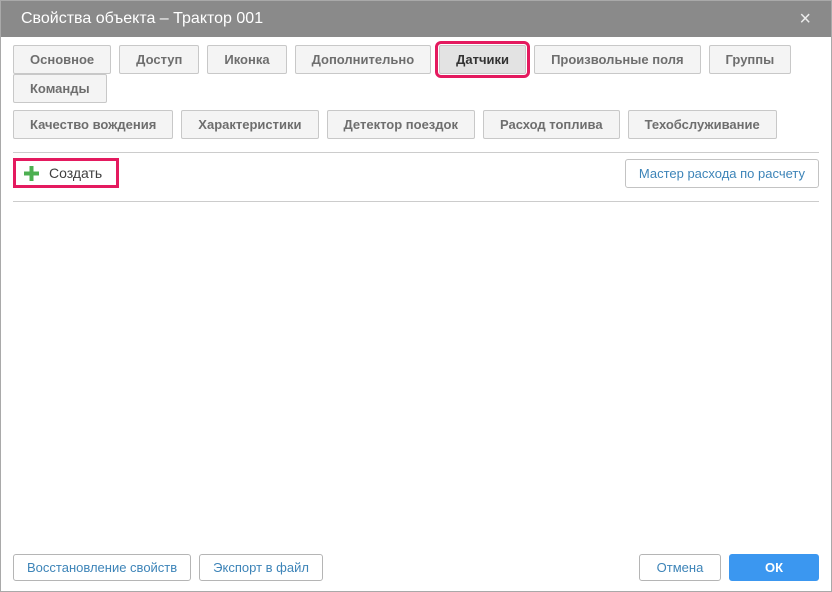  What do you see at coordinates (680, 567) in the screenshot?
I see `cancel-button: Отмена` at bounding box center [680, 567].